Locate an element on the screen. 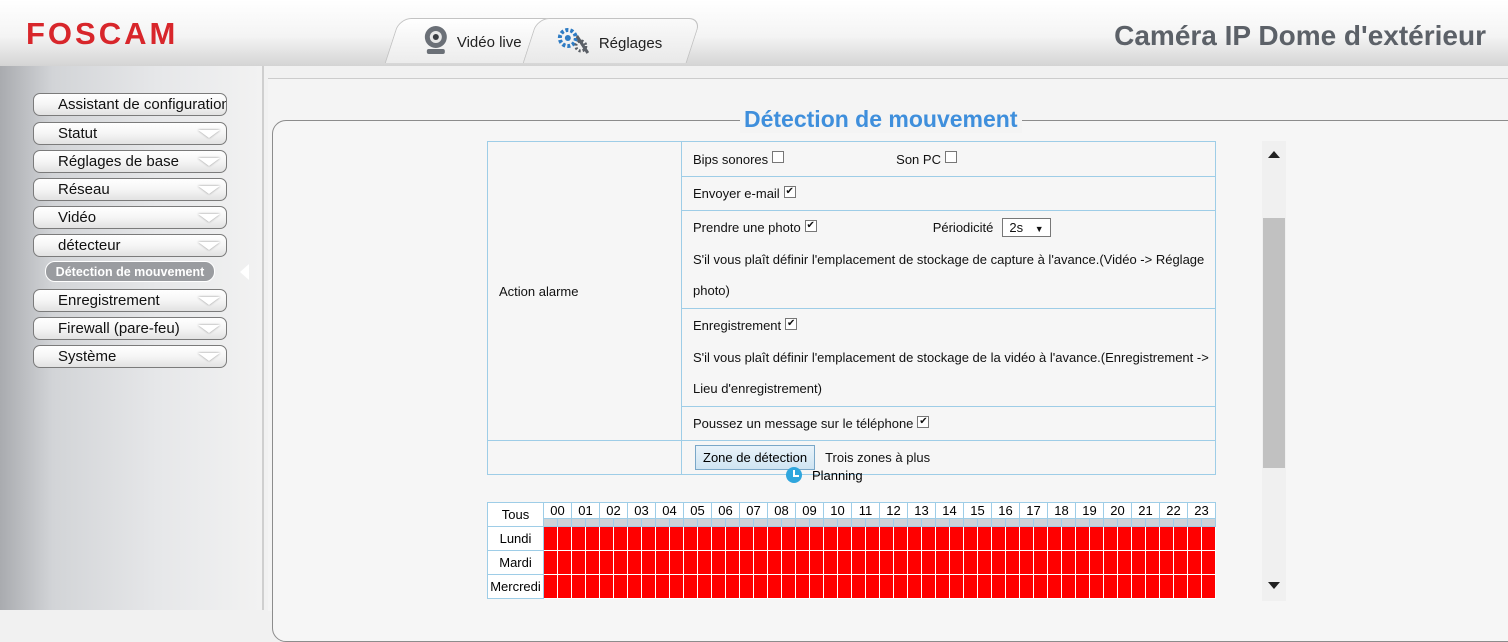  sidebar-subitem-motion-detection: Détection de mouvement is located at coordinates (130, 271).